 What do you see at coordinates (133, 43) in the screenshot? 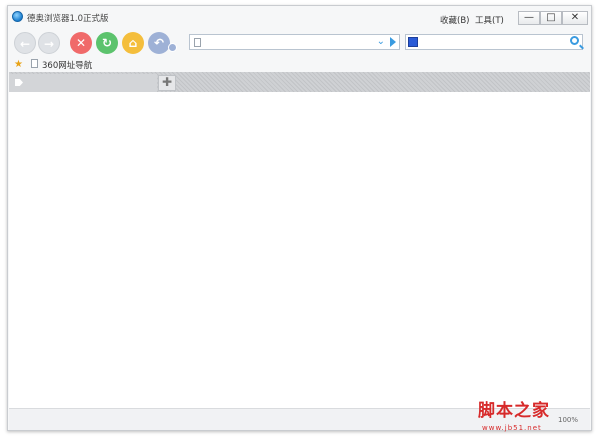
I see `home-button: ⌂` at bounding box center [133, 43].